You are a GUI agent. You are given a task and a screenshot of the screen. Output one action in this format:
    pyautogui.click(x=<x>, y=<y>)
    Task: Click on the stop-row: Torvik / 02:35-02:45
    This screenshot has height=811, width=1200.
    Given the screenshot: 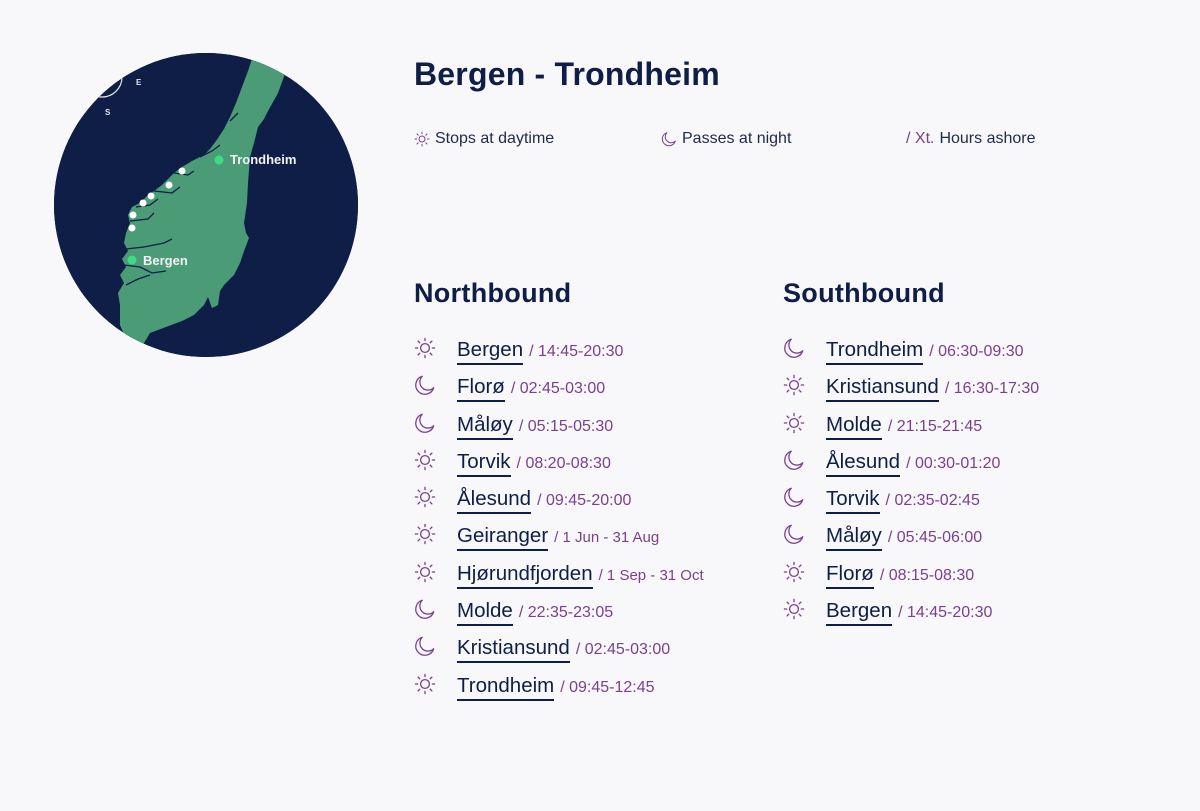 What is the action you would take?
    pyautogui.click(x=911, y=506)
    